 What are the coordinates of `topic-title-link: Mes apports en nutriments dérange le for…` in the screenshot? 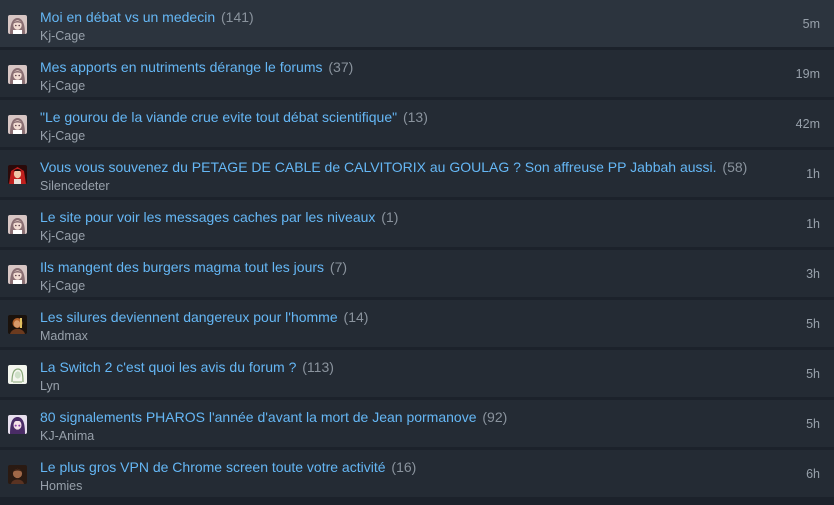 It's located at (181, 67).